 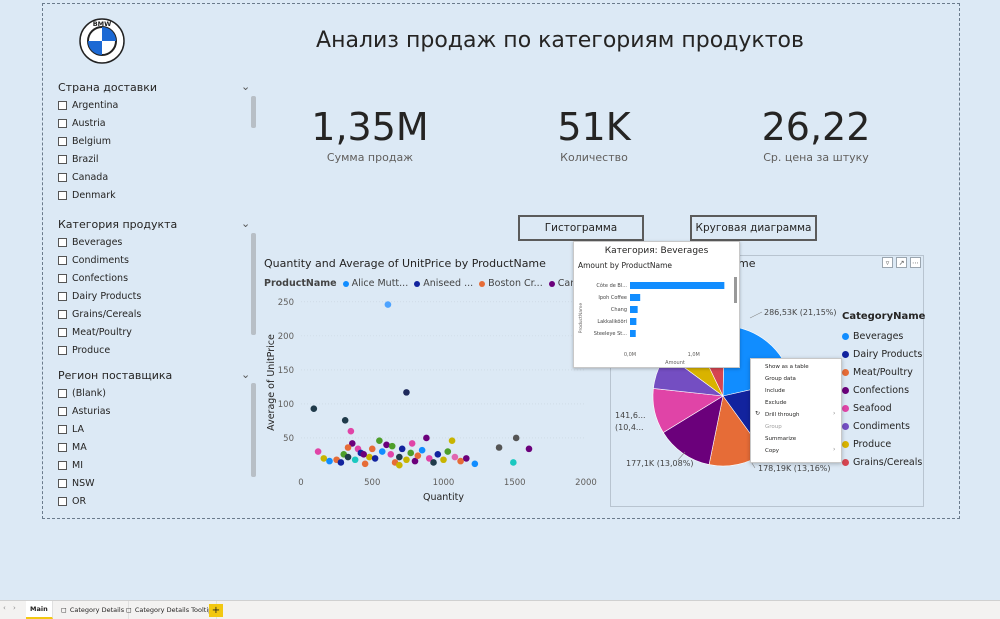 What do you see at coordinates (883, 408) in the screenshot?
I see `pie-legend-item: Seafood` at bounding box center [883, 408].